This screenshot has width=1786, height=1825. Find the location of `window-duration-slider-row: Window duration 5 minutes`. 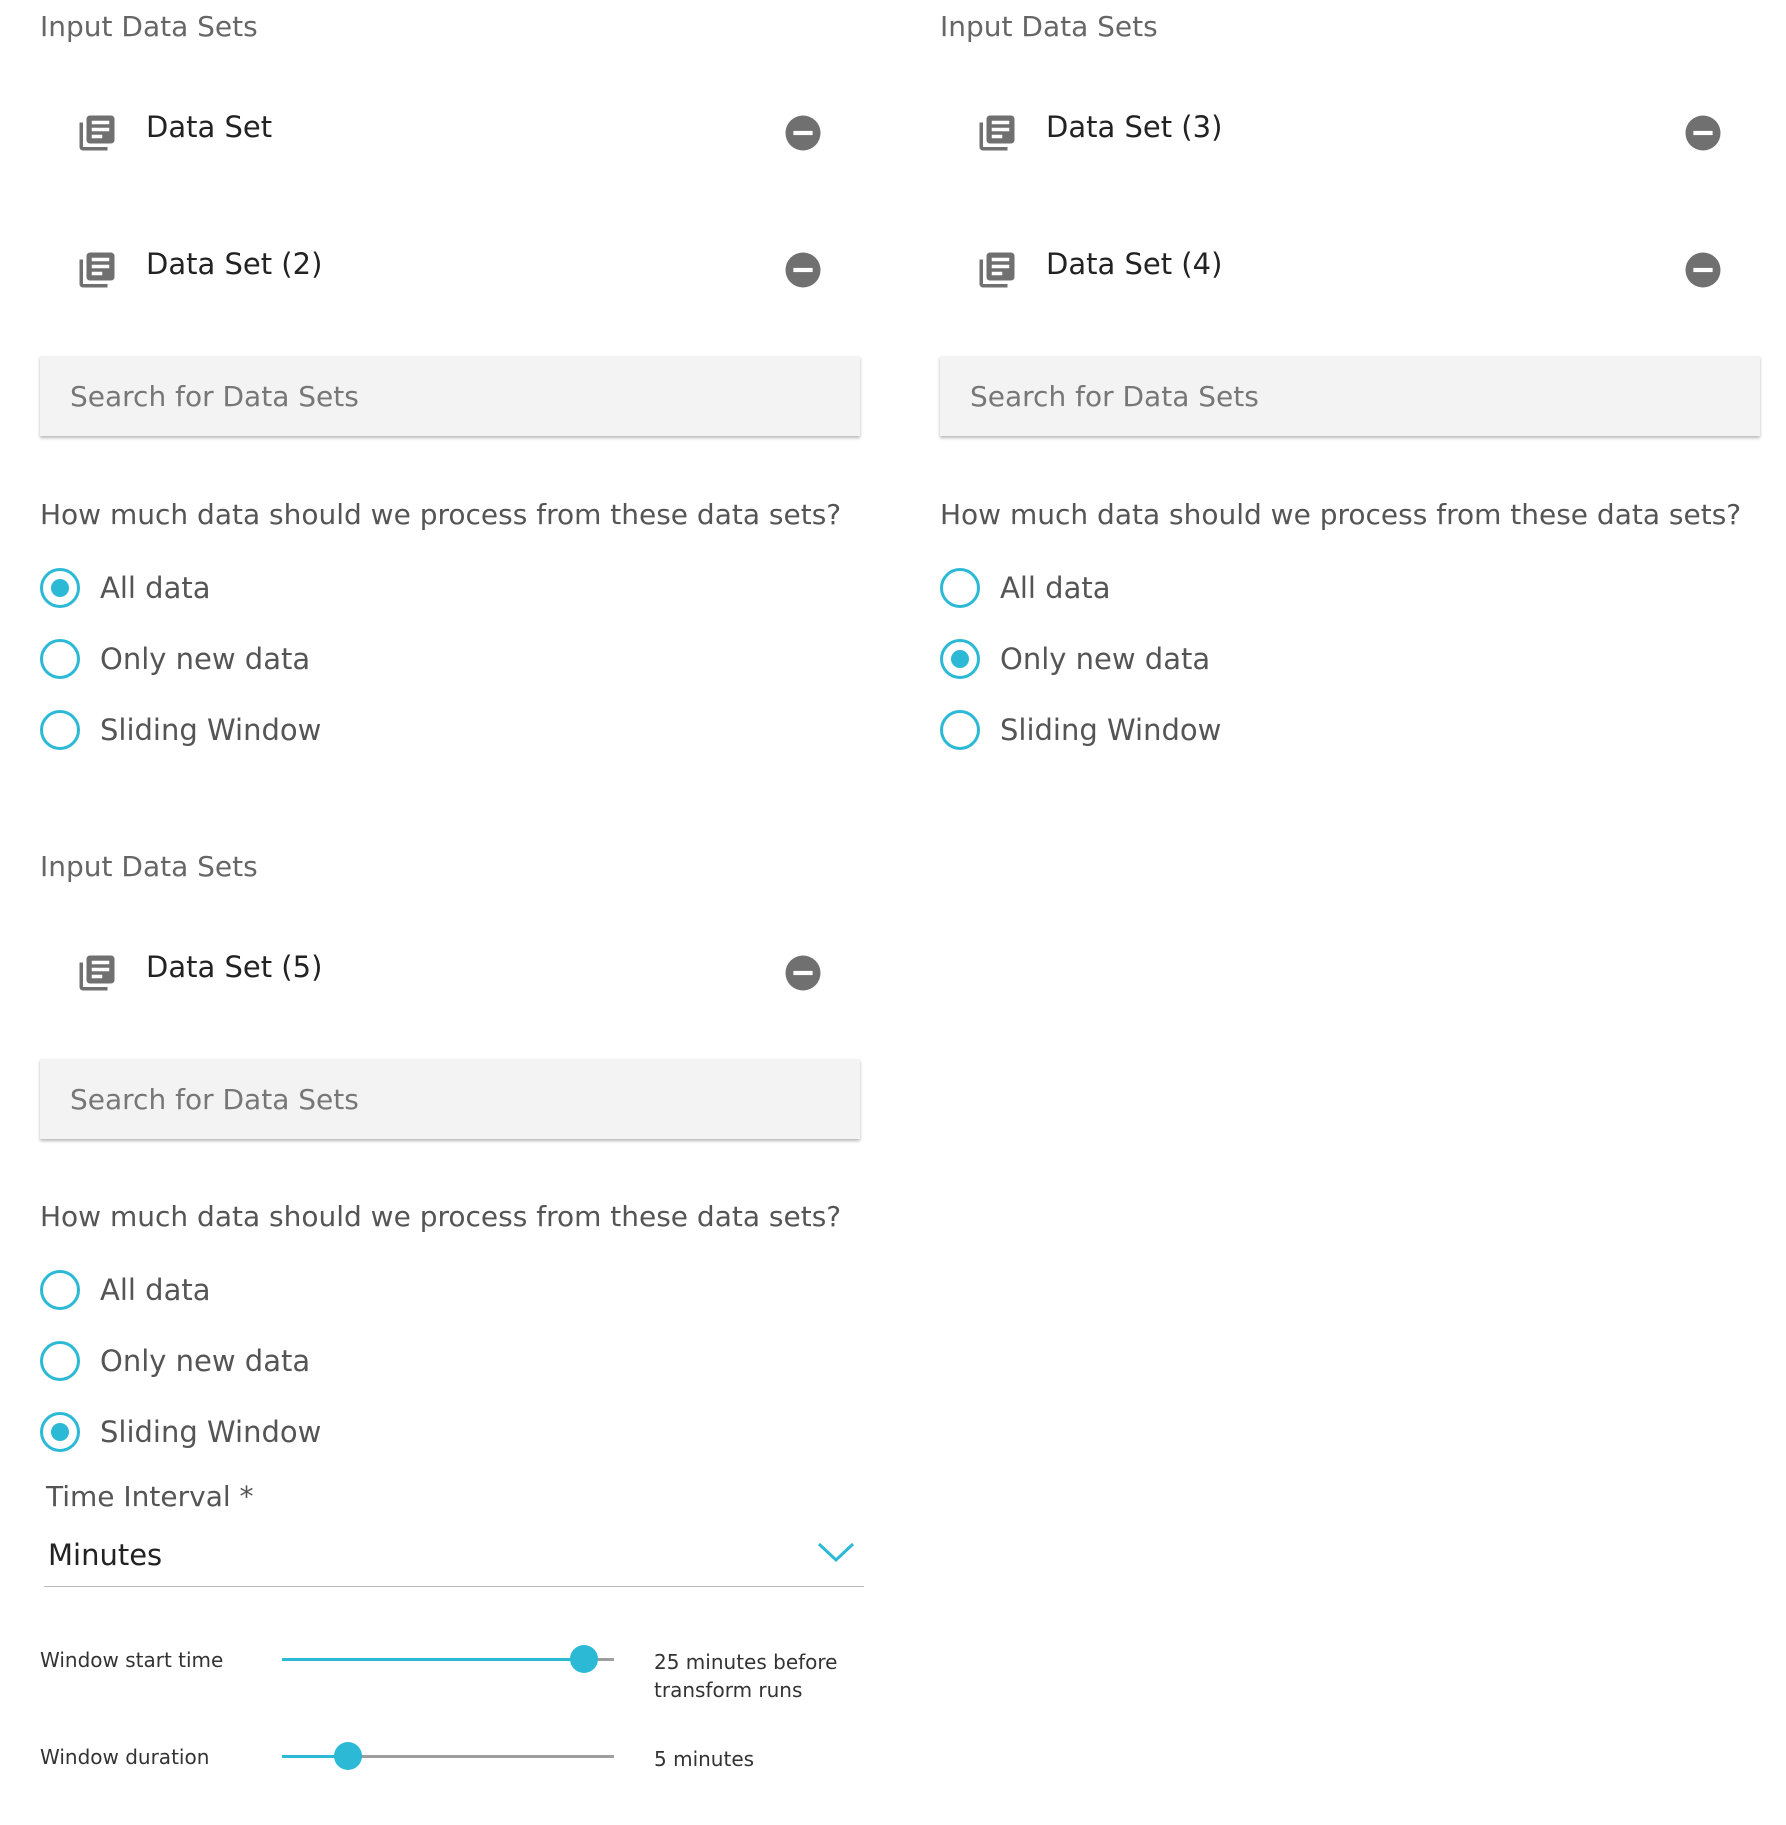

window-duration-slider-row: Window duration 5 minutes is located at coordinates (450, 1783).